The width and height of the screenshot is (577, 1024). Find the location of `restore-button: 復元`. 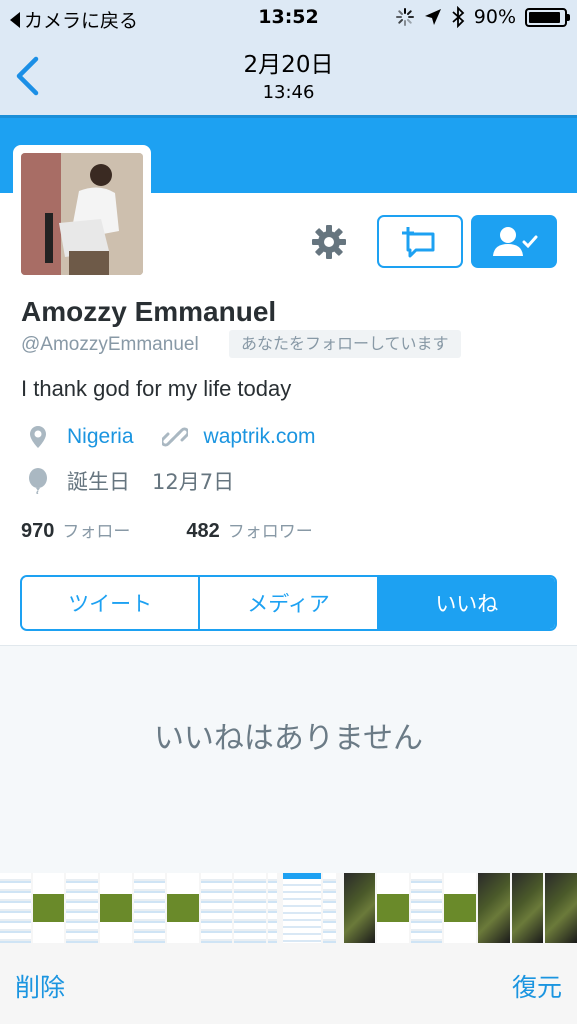

restore-button: 復元 is located at coordinates (537, 986).